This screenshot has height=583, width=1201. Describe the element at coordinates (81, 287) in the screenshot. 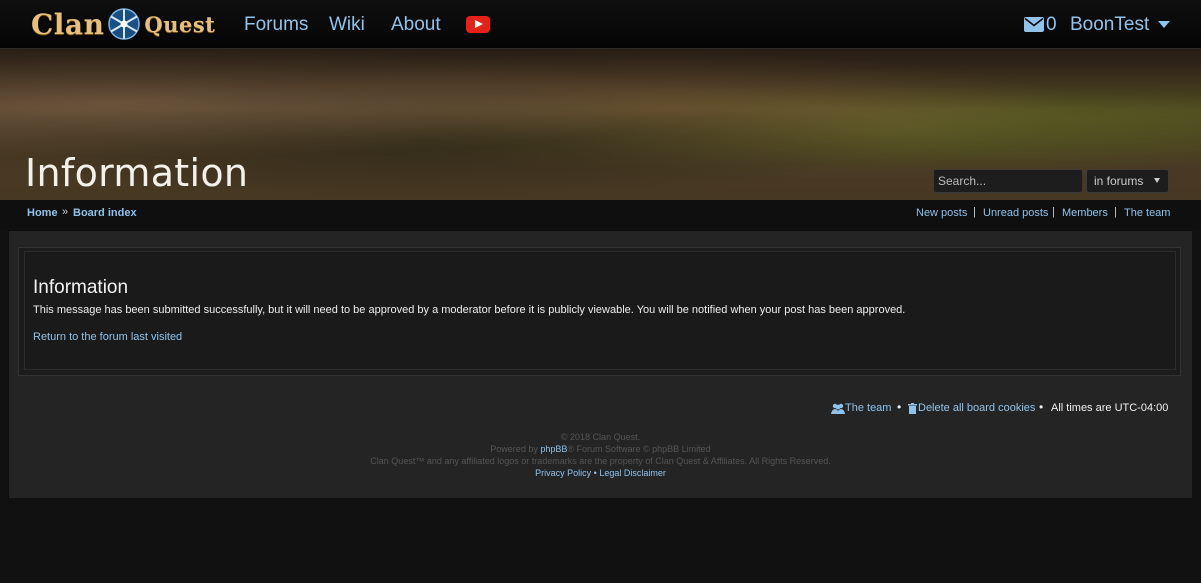

I see `message-title: Information` at that location.